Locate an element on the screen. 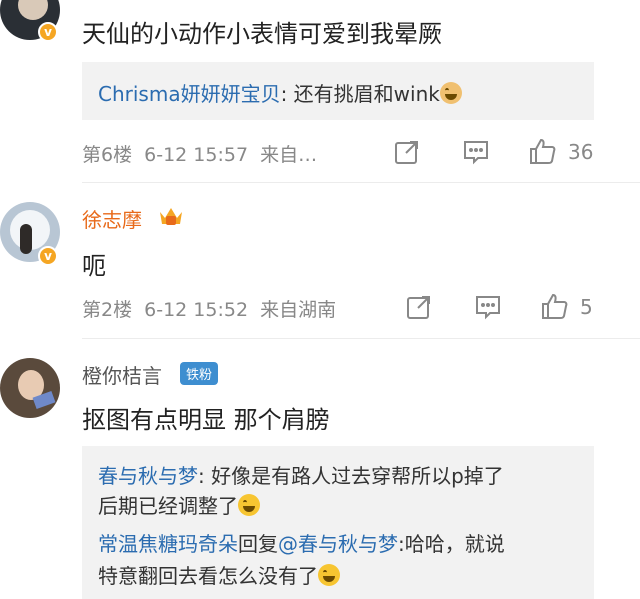 The width and height of the screenshot is (640, 599). comment-text: 呃 is located at coordinates (94, 266).